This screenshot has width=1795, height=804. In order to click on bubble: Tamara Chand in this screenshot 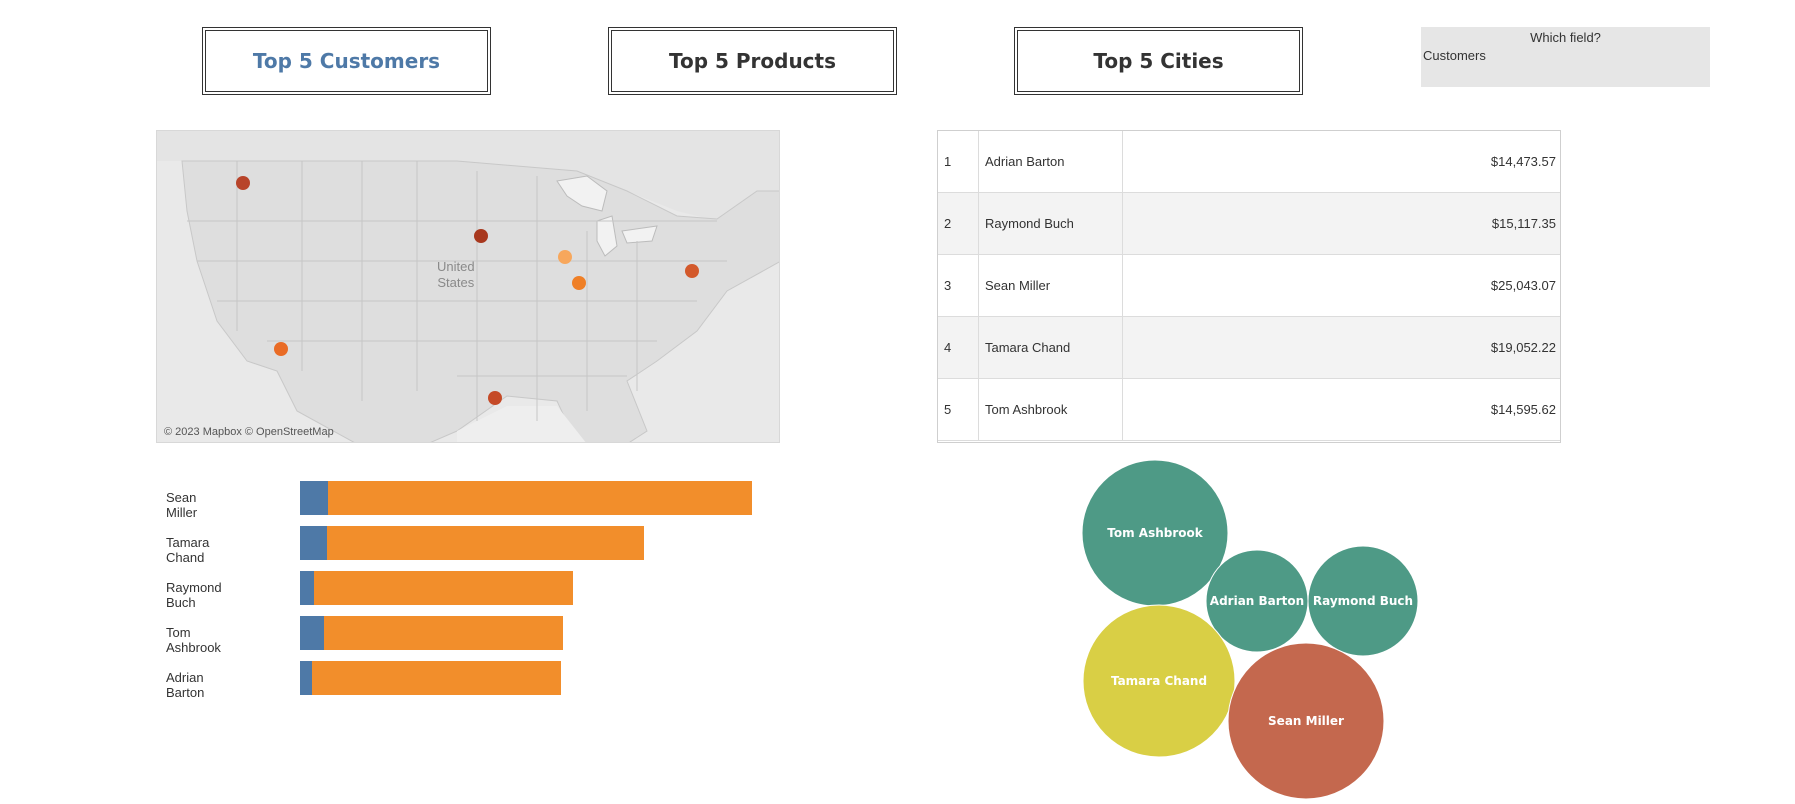, I will do `click(1159, 681)`.